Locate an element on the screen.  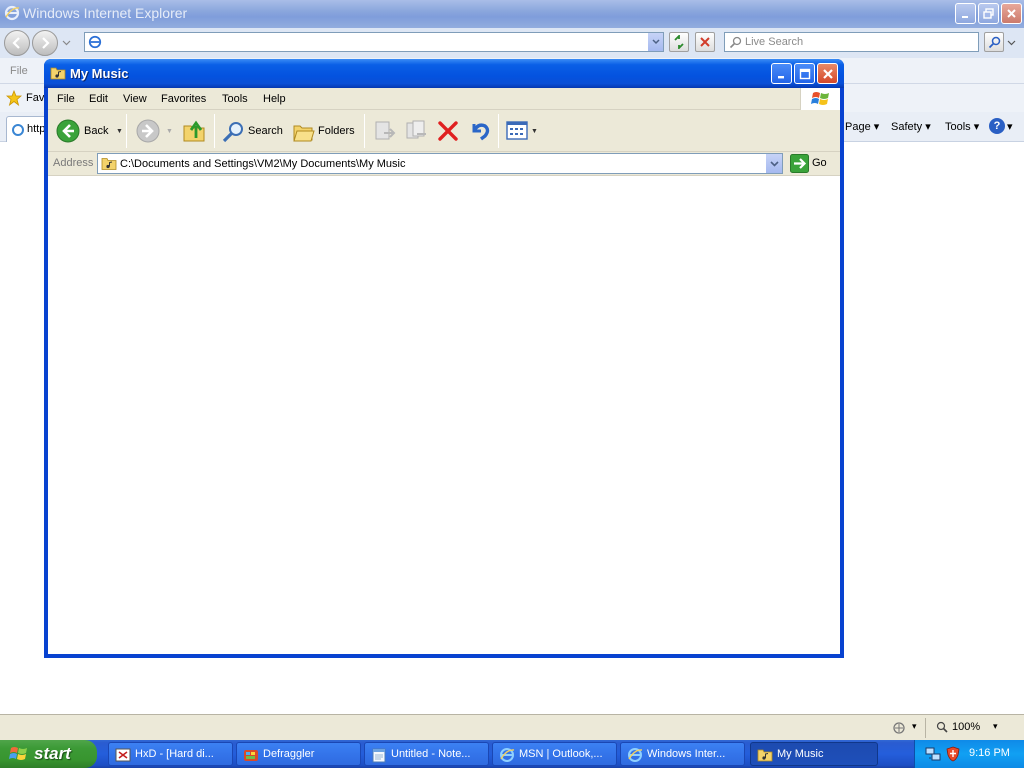
go-button: Go is located at coordinates (813, 164).